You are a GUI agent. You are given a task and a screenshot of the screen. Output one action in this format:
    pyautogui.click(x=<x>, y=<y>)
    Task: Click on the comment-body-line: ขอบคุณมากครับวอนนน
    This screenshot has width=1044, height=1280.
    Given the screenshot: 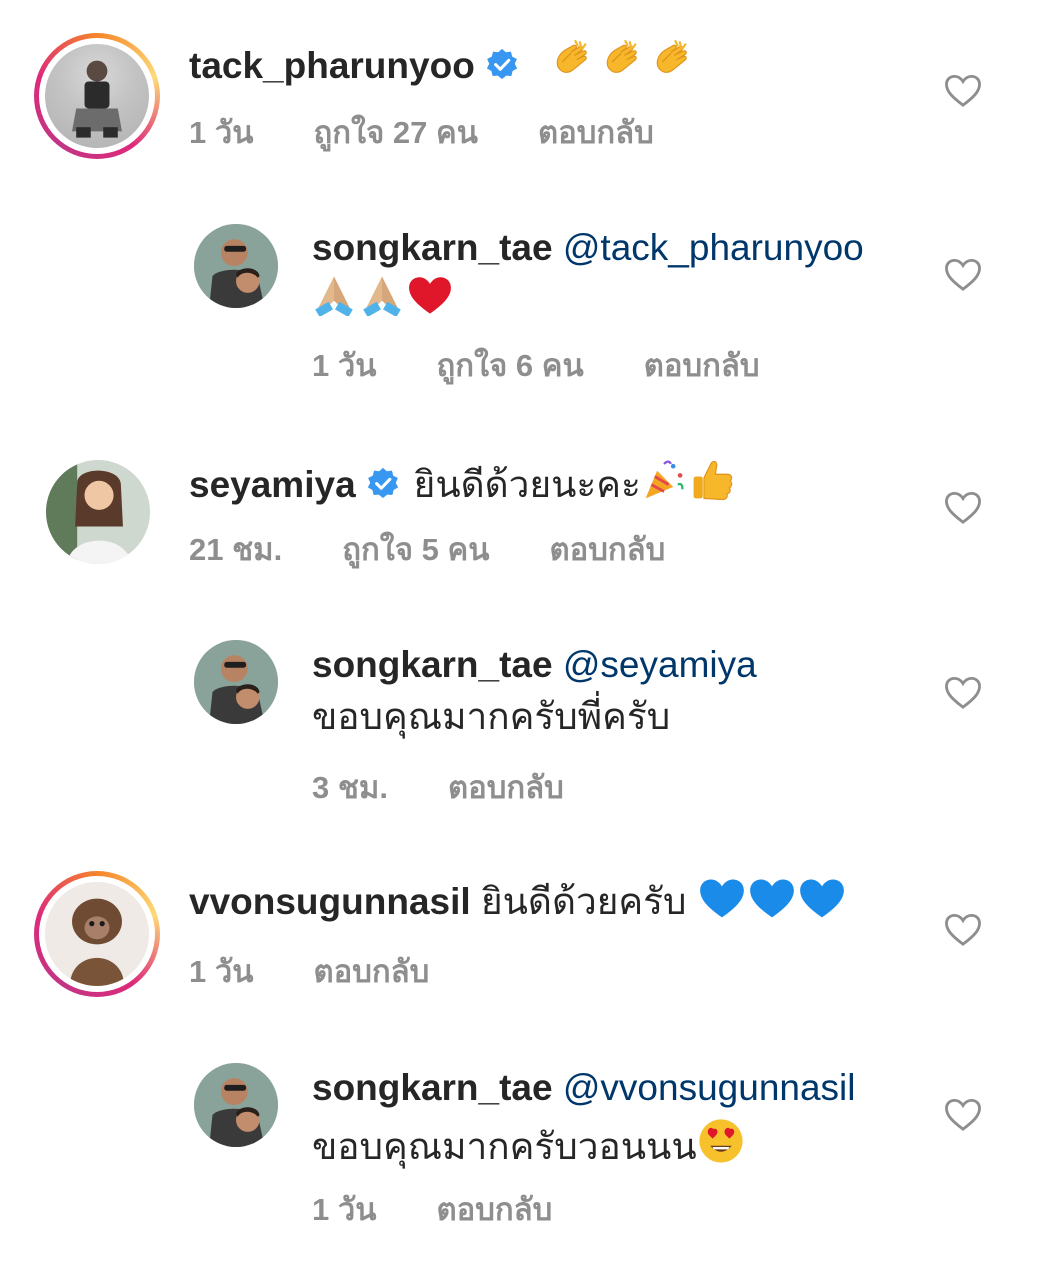 What is the action you would take?
    pyautogui.click(x=528, y=1143)
    